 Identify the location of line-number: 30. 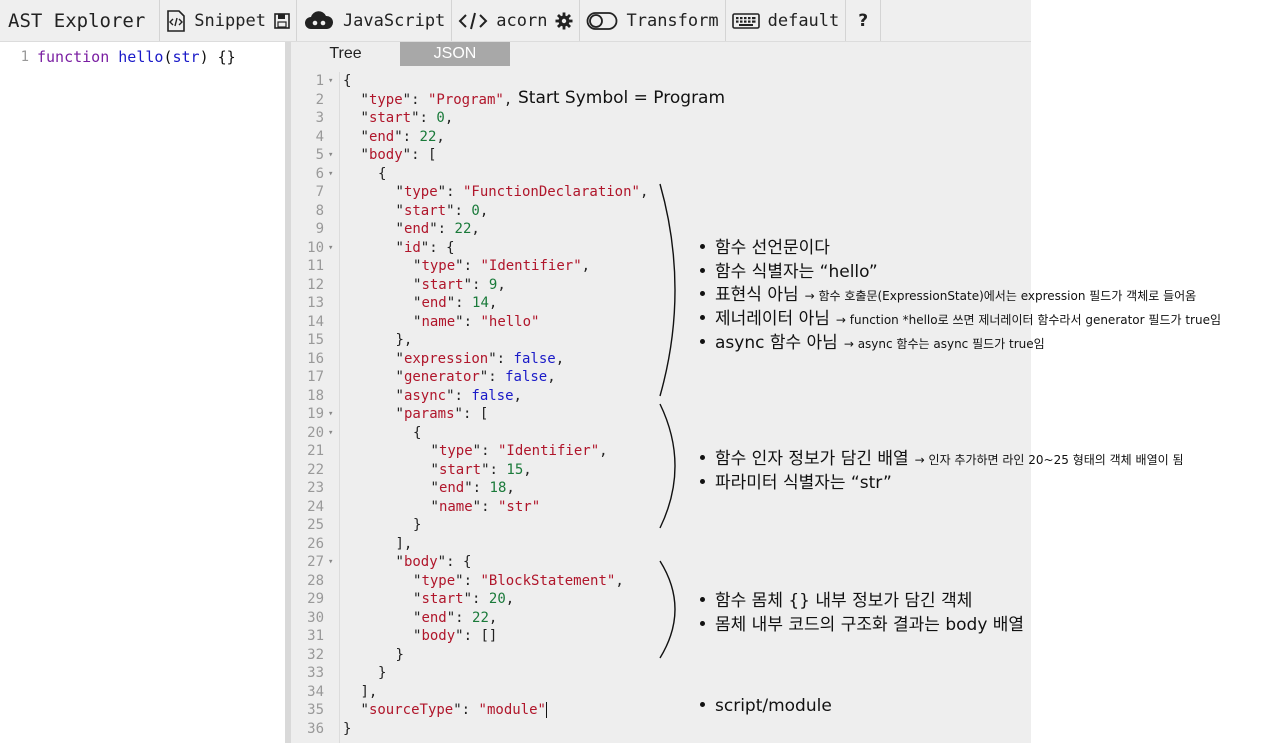
(315, 617).